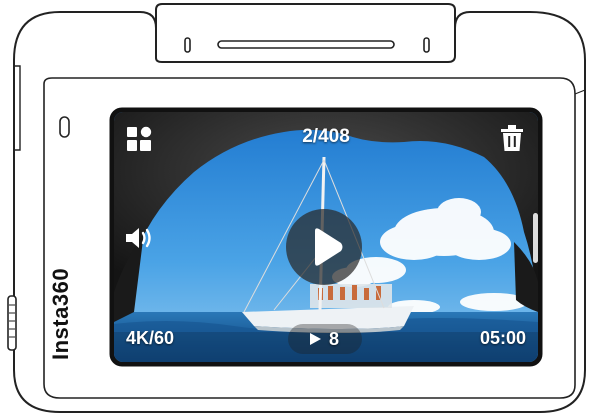 This screenshot has height=419, width=596. I want to click on play-count-badge: 8, so click(325, 339).